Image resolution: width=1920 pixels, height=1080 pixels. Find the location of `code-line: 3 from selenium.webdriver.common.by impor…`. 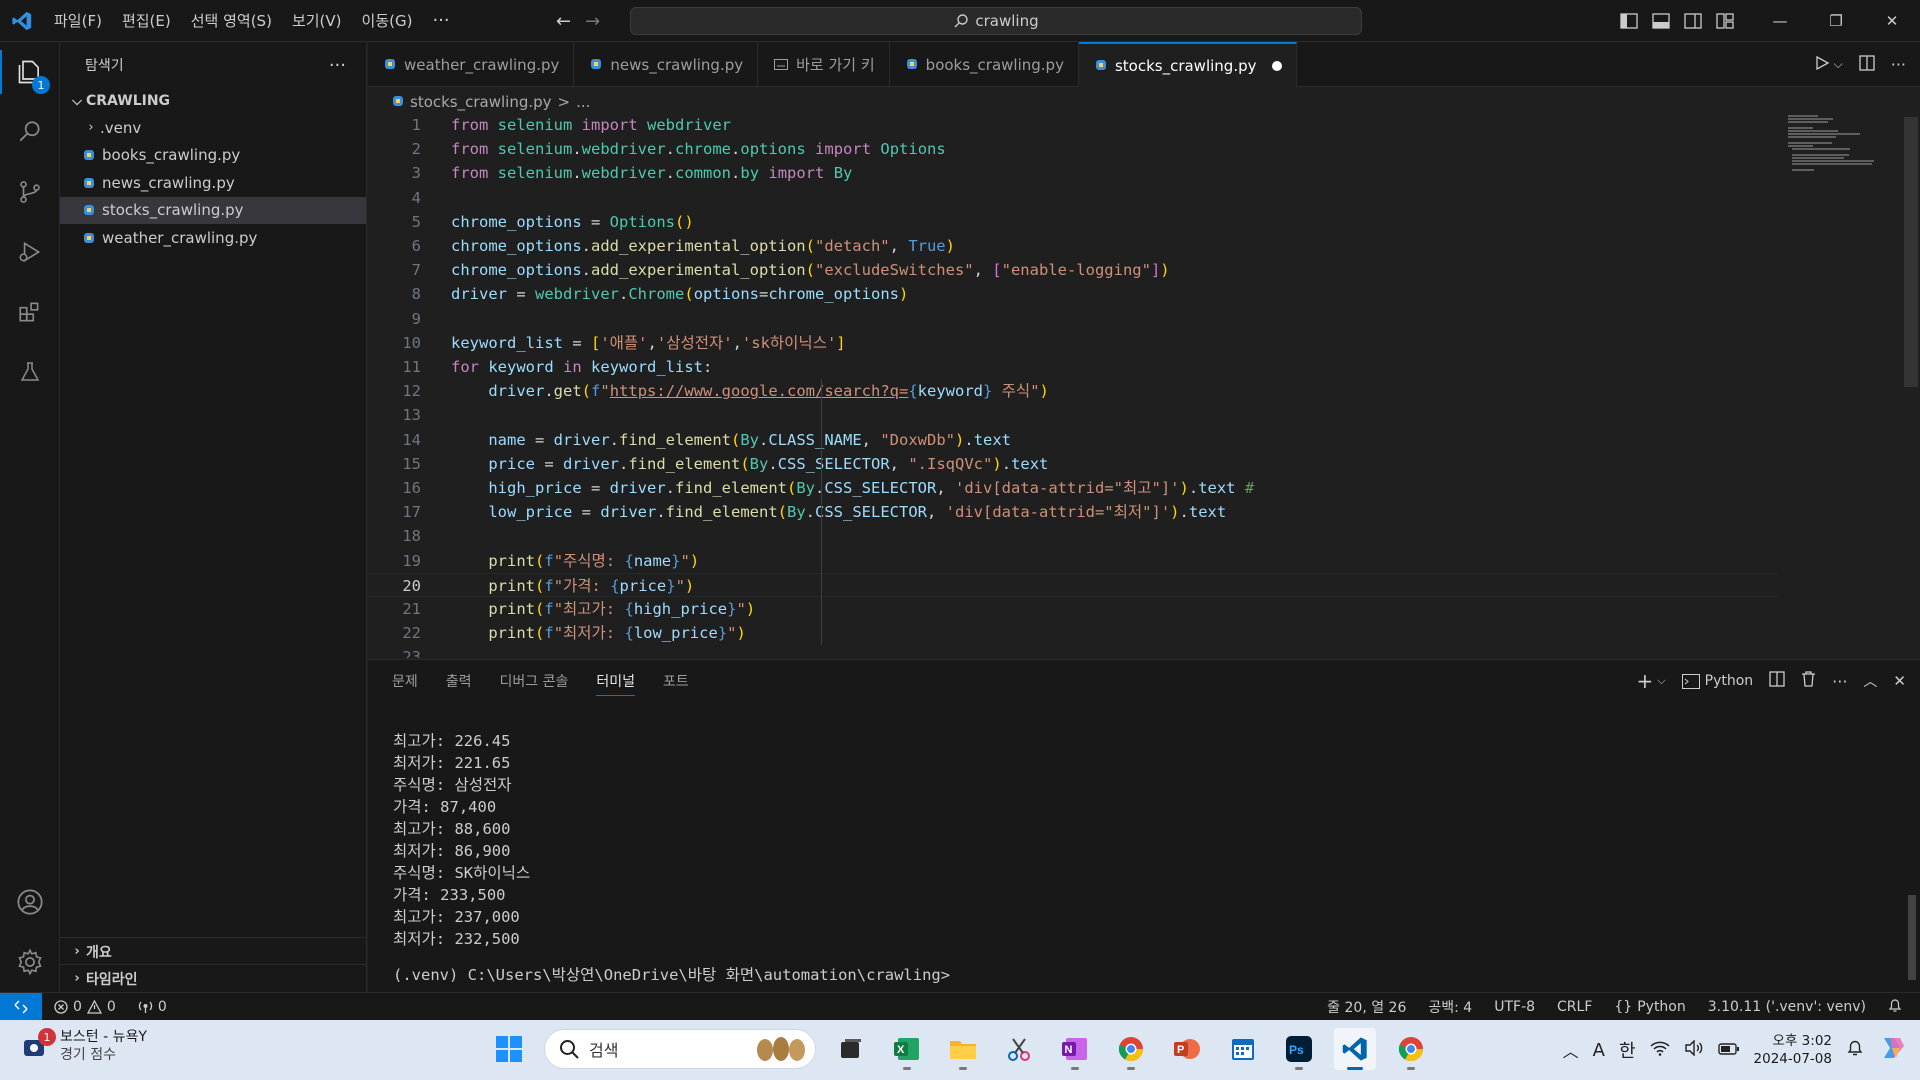

code-line: 3 from selenium.webdriver.common.by impor… is located at coordinates (1073, 173).